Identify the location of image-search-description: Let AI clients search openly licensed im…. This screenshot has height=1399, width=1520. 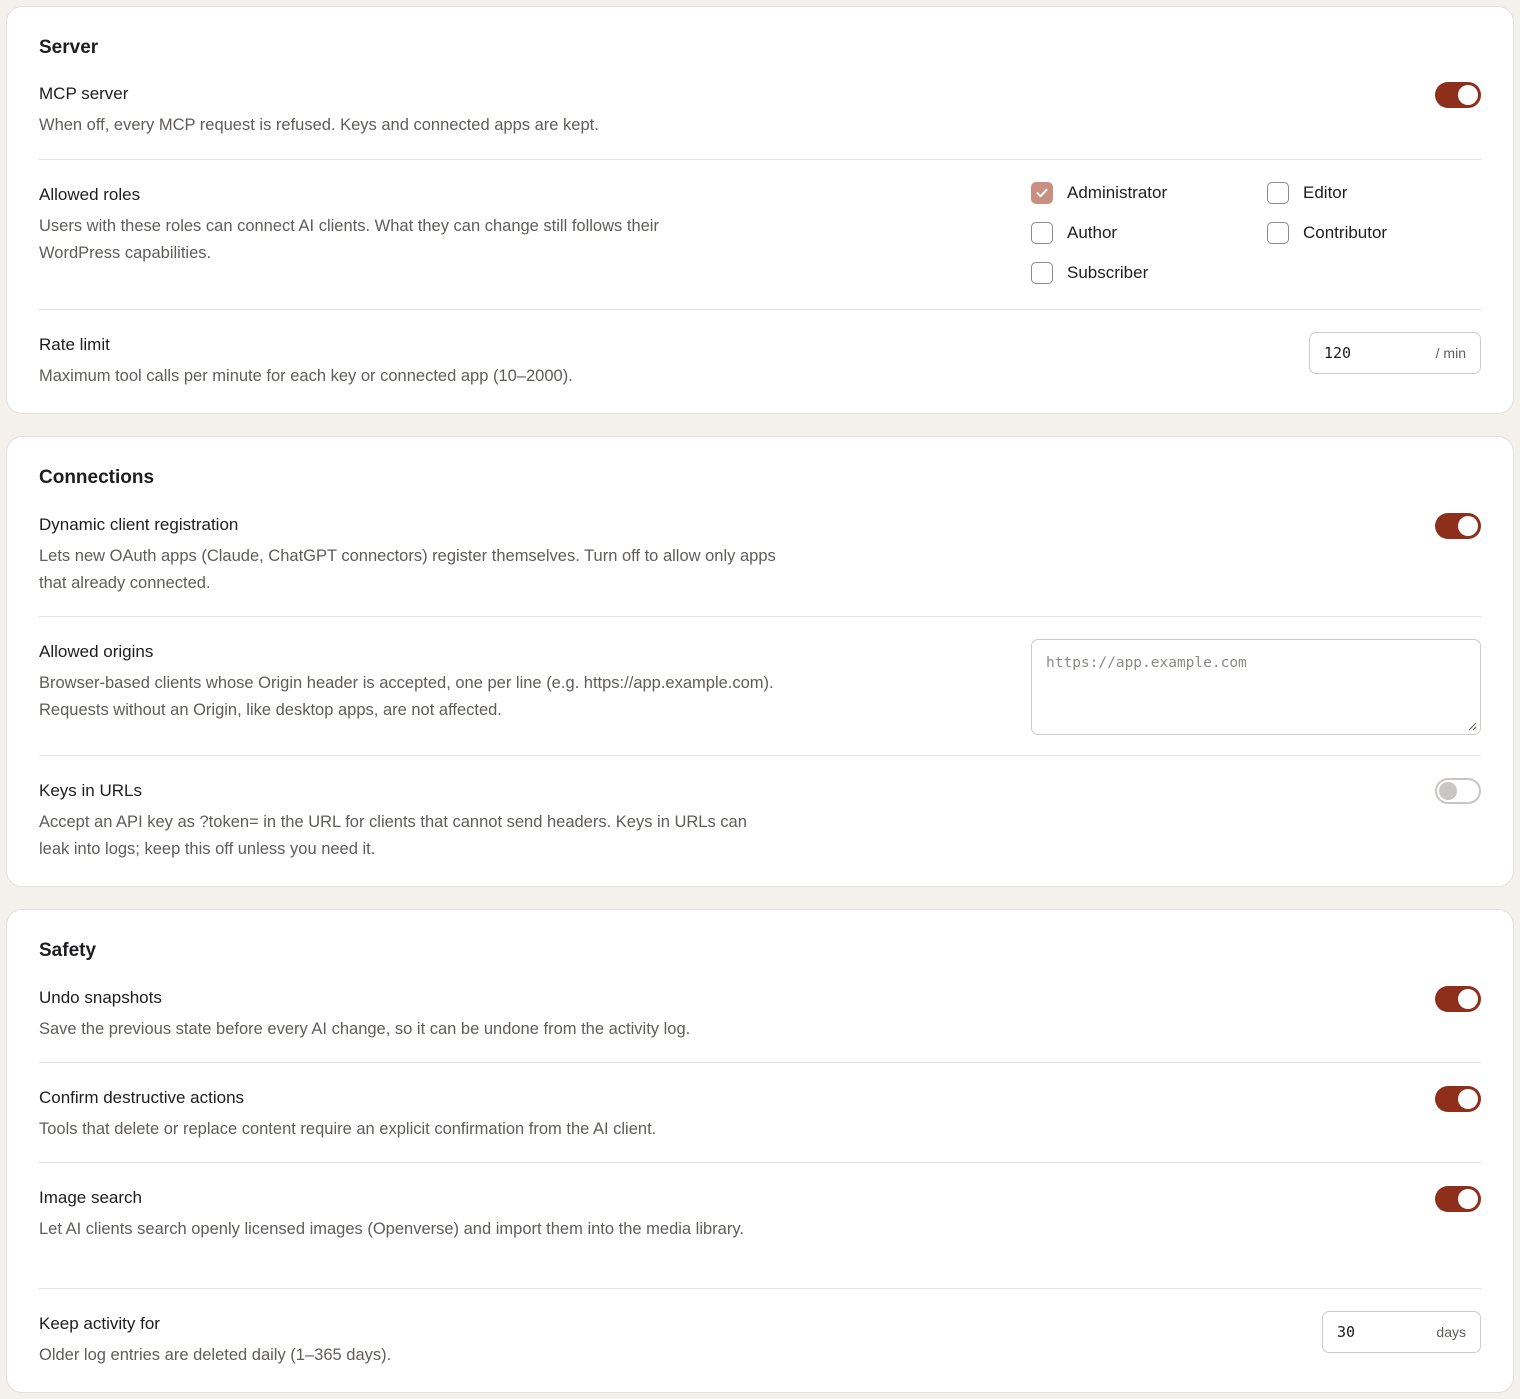
(391, 1229).